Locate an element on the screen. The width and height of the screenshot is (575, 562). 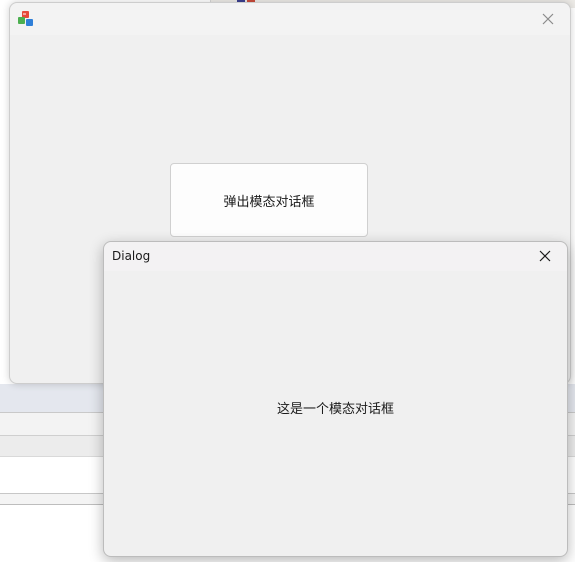
dialog-close-button is located at coordinates (545, 256).